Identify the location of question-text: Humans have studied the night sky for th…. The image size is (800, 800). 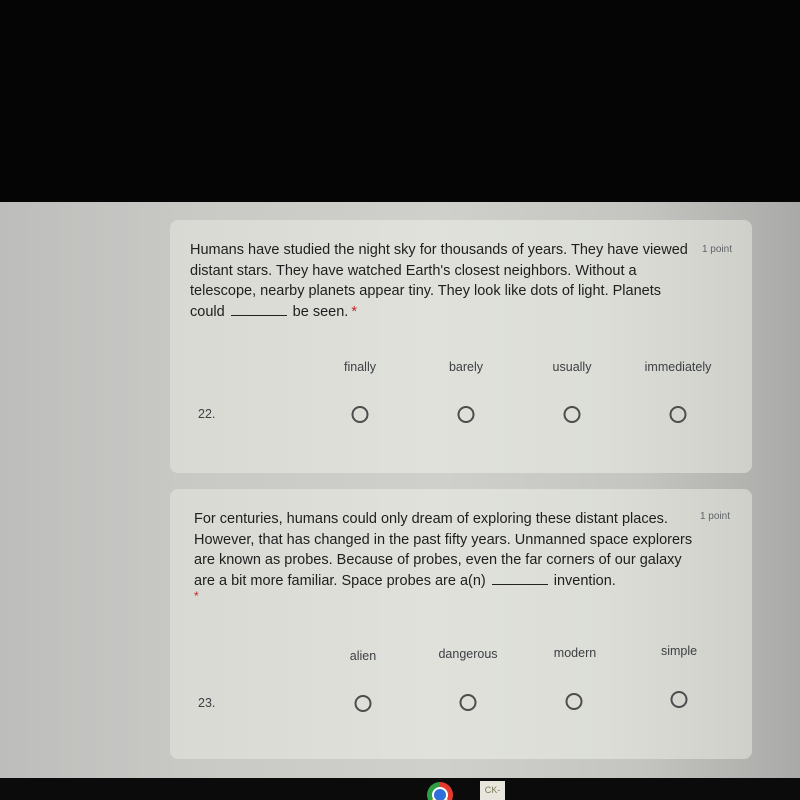
(440, 281).